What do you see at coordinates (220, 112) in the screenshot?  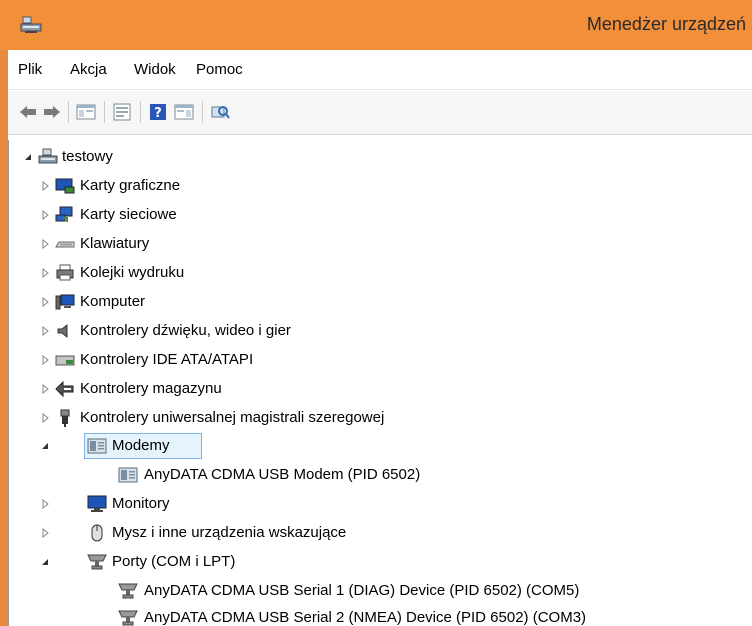 I see `scan-hardware-icon` at bounding box center [220, 112].